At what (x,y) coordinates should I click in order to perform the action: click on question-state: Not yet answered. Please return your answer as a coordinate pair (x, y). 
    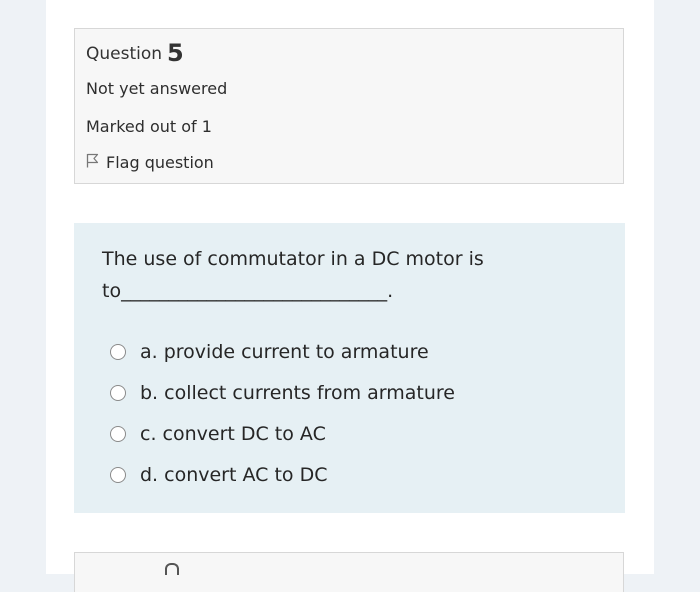
    Looking at the image, I should click on (157, 88).